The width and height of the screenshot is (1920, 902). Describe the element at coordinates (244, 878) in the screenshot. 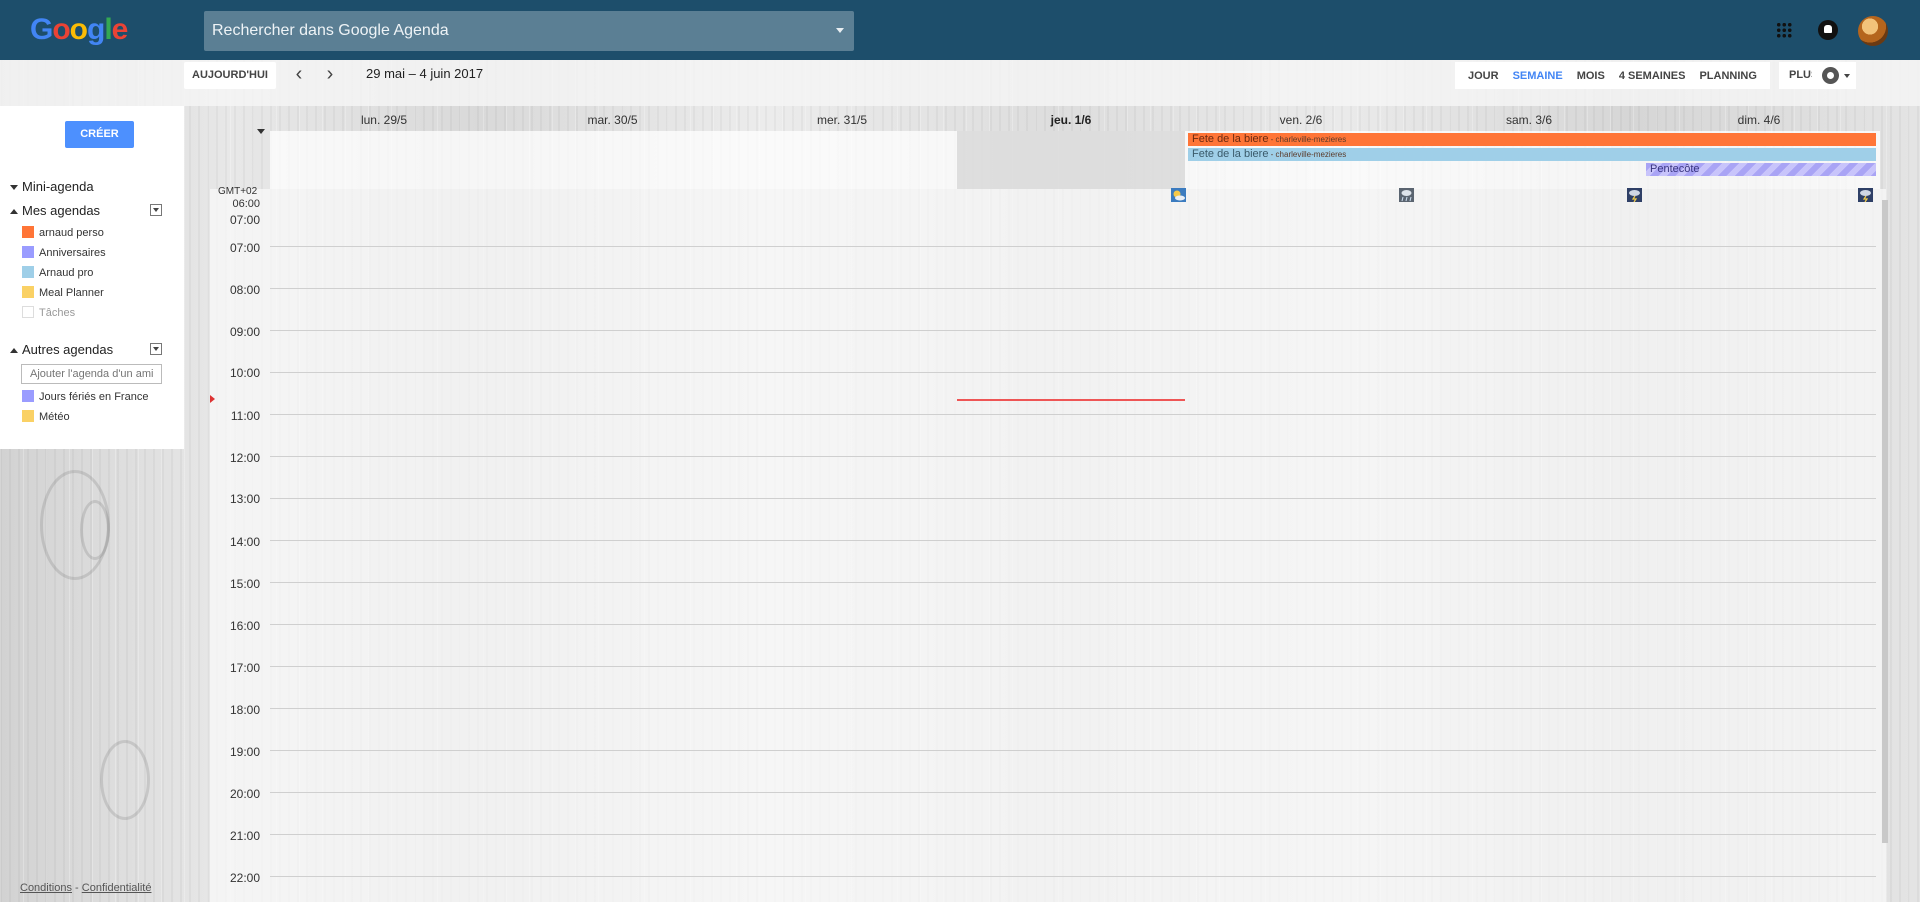

I see `hour-label: 22:00` at that location.